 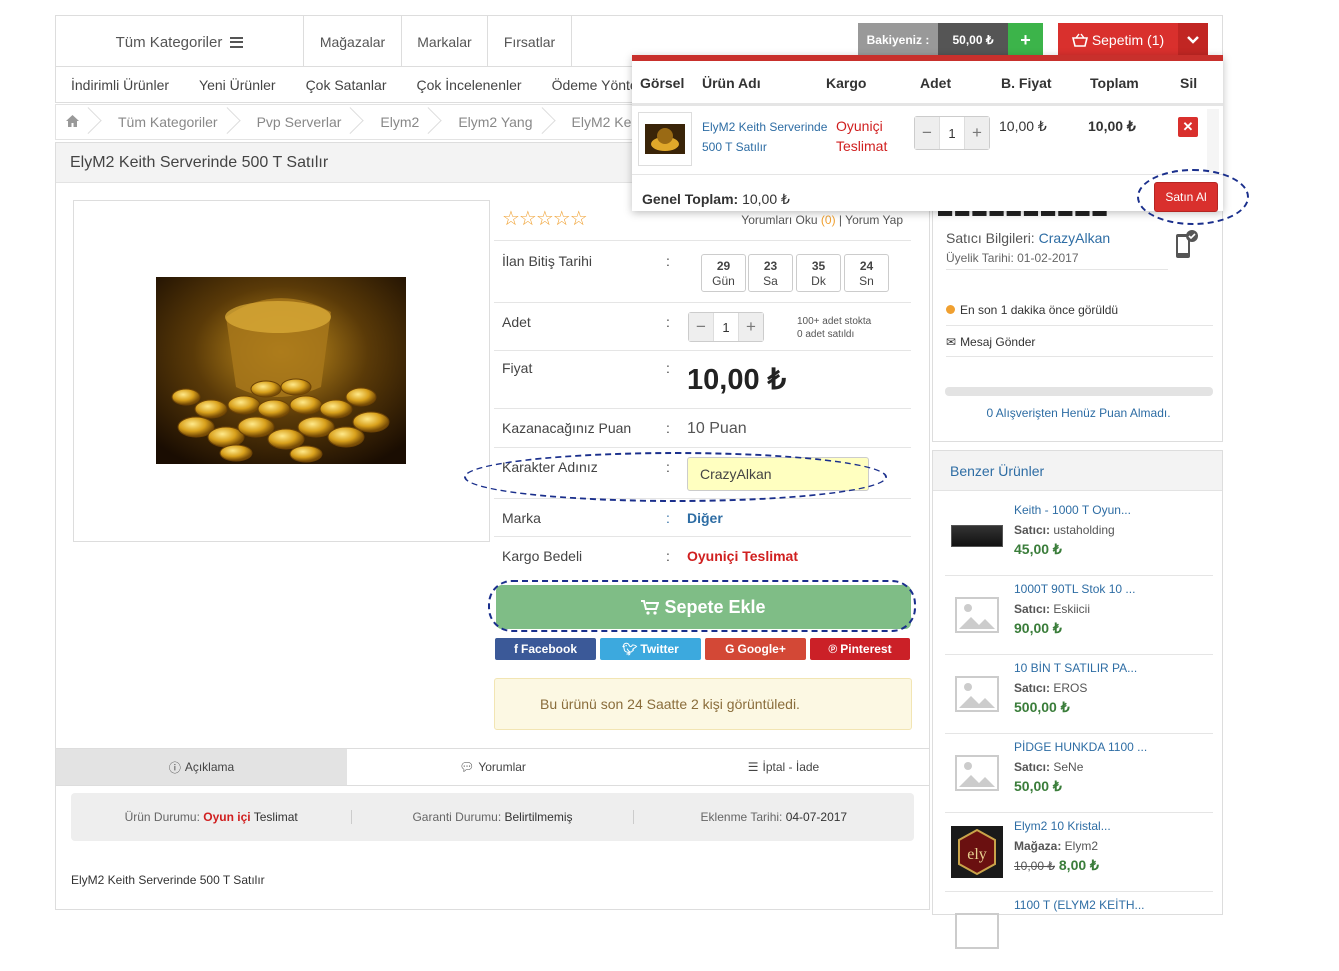 I want to click on cart-button: Sepetim (1), so click(x=1118, y=40).